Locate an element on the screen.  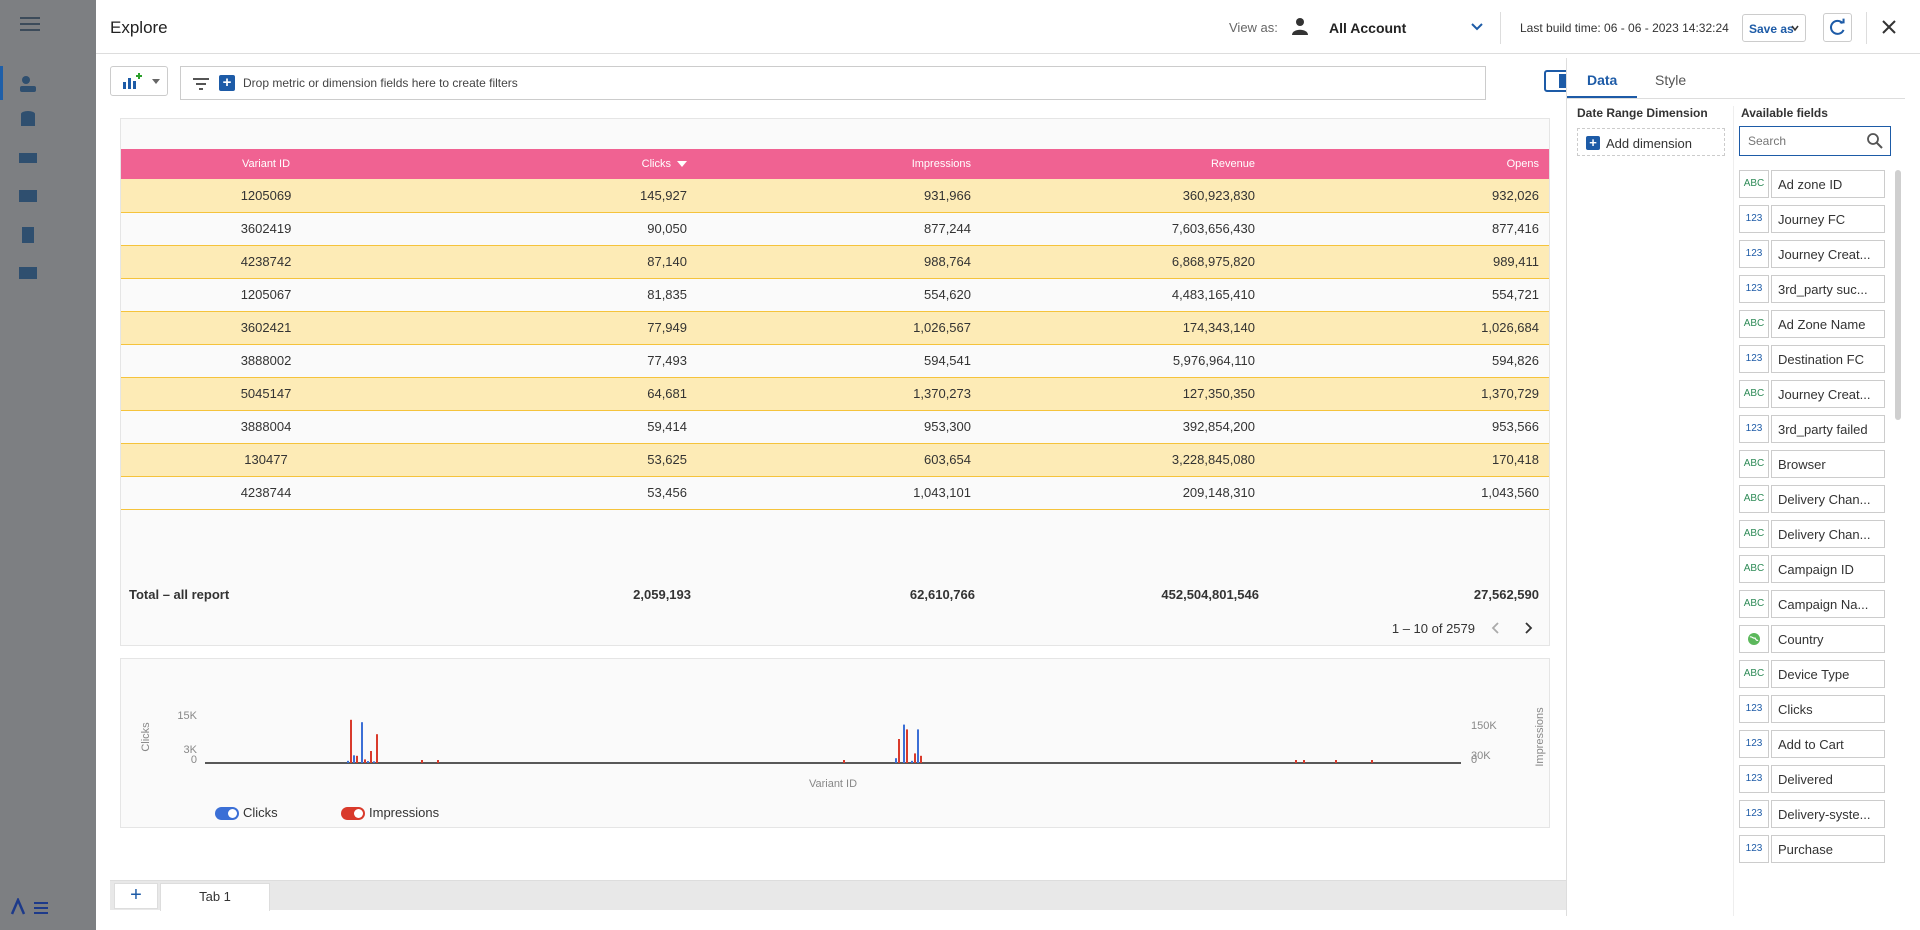
tab-data: Data is located at coordinates (1602, 80).